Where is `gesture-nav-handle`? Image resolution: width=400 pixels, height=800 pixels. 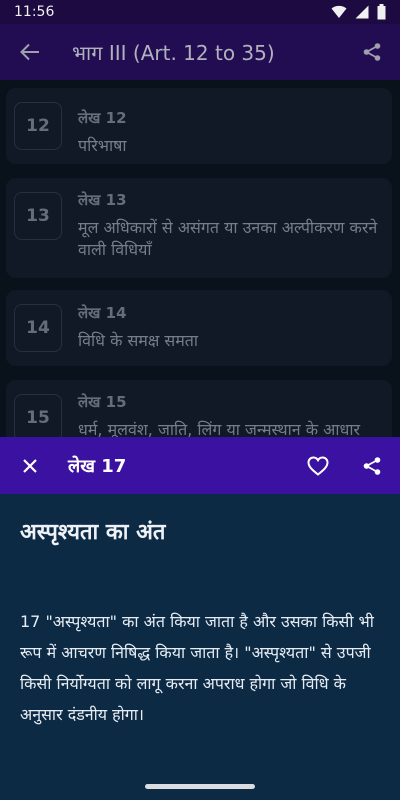 gesture-nav-handle is located at coordinates (200, 786).